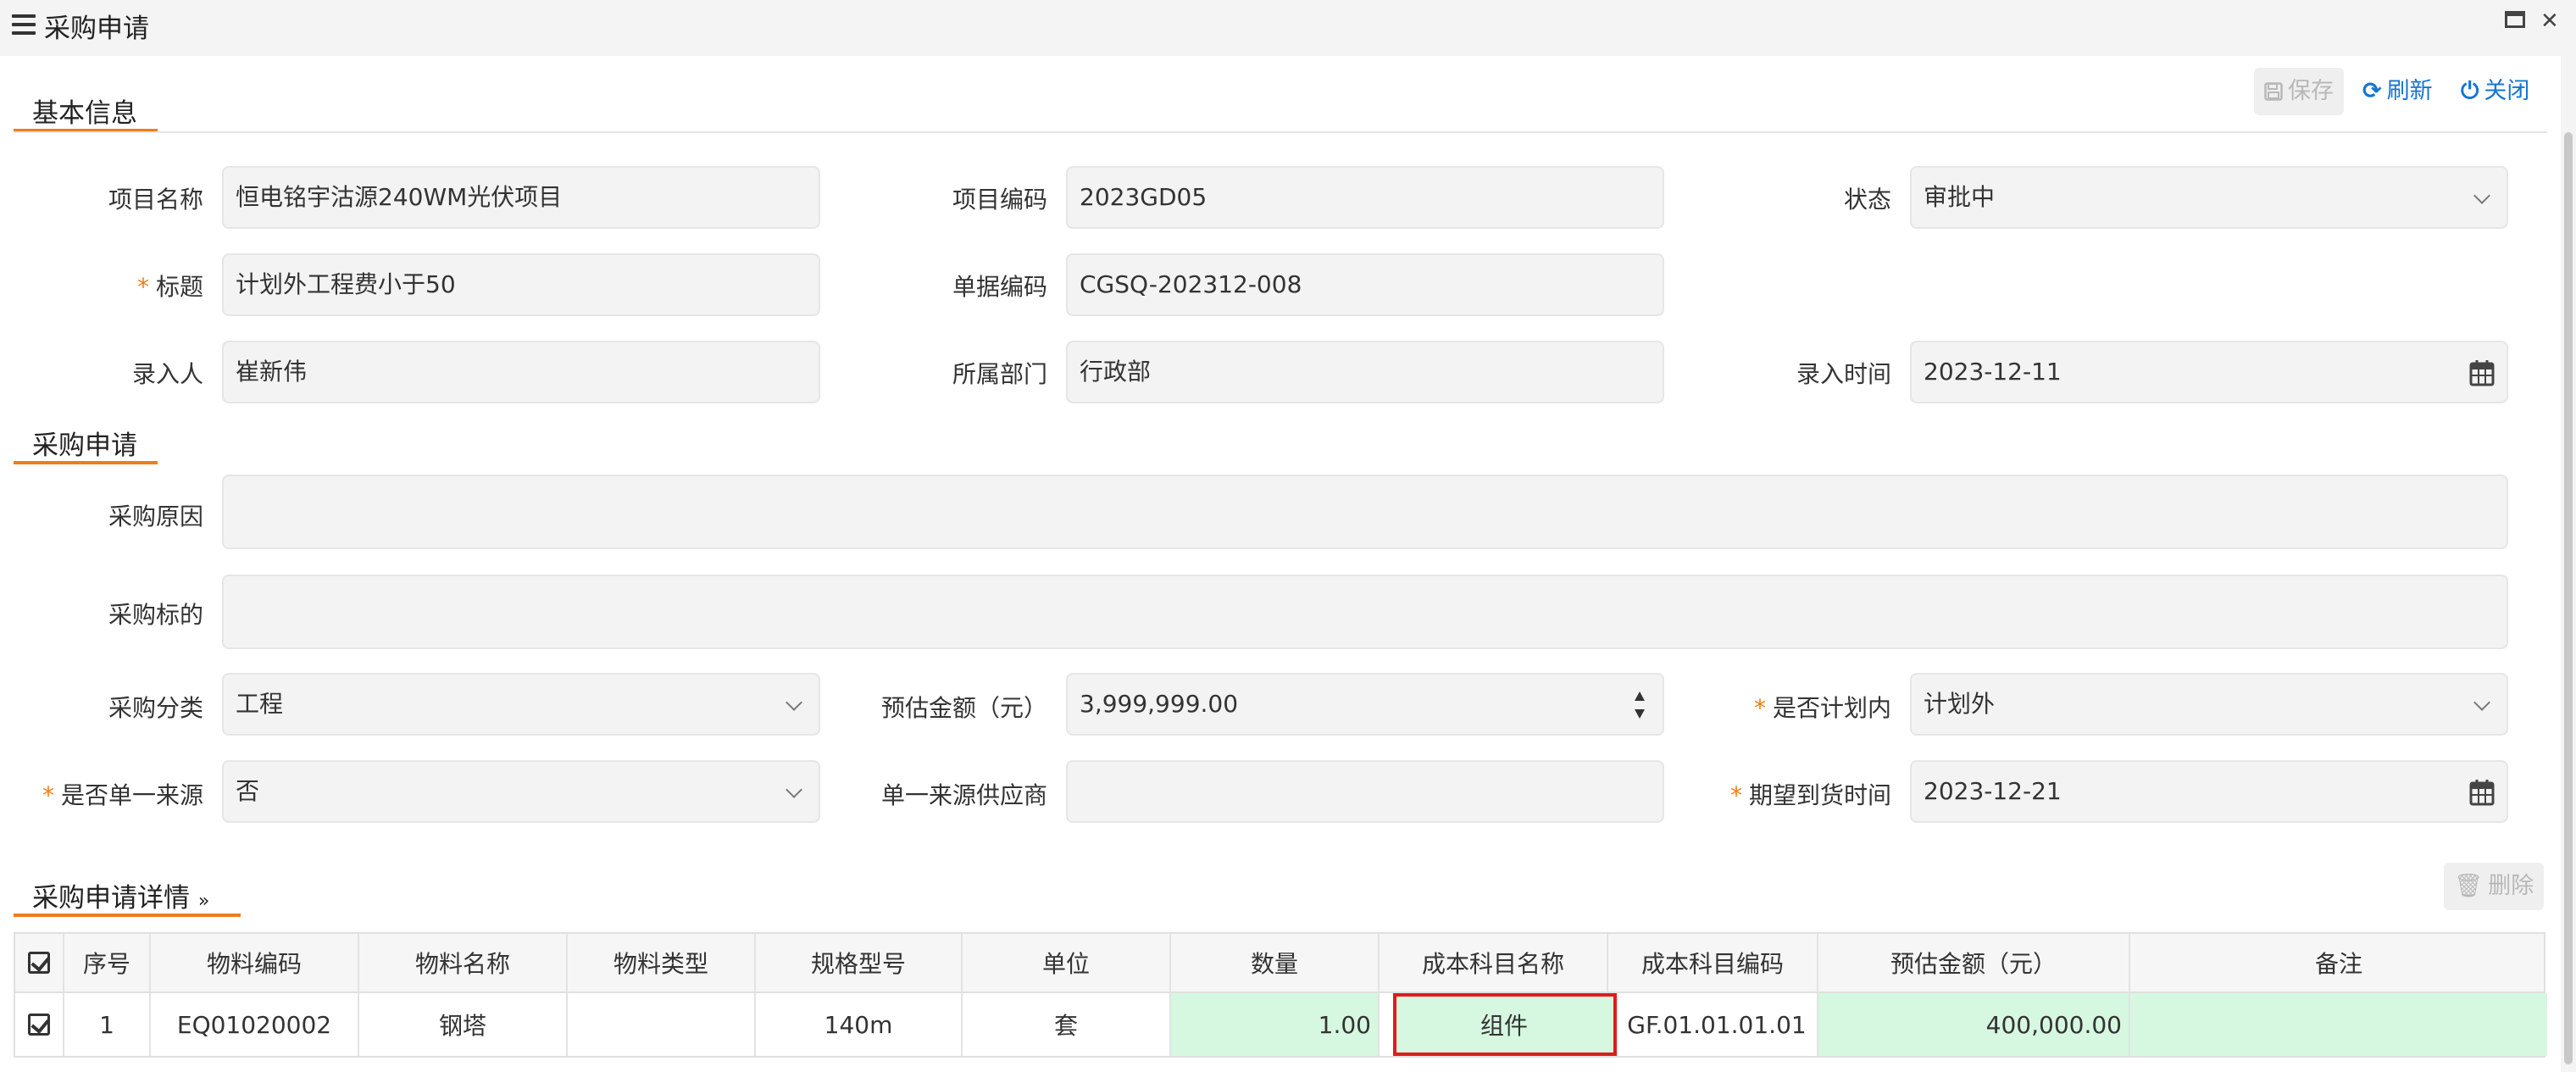 The height and width of the screenshot is (1072, 2576). What do you see at coordinates (2311, 91) in the screenshot?
I see `save-label: 保存` at bounding box center [2311, 91].